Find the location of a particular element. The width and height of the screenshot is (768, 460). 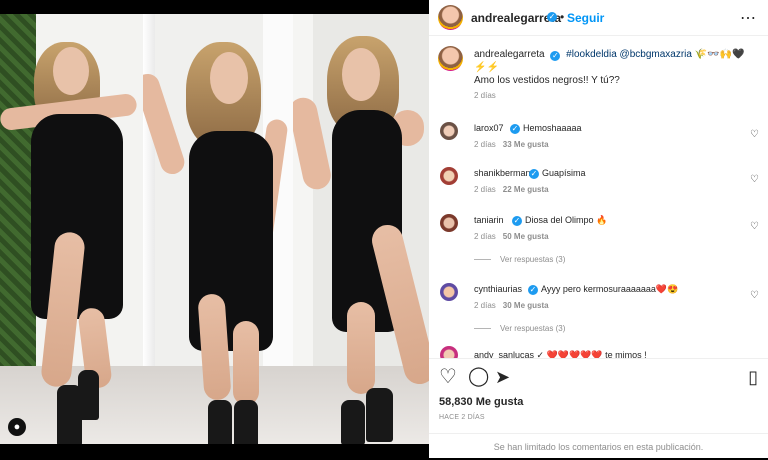

caption-tags: #lookdeldia @bcbgmaxazria 🌾👓🙌🖤 is located at coordinates (655, 54).